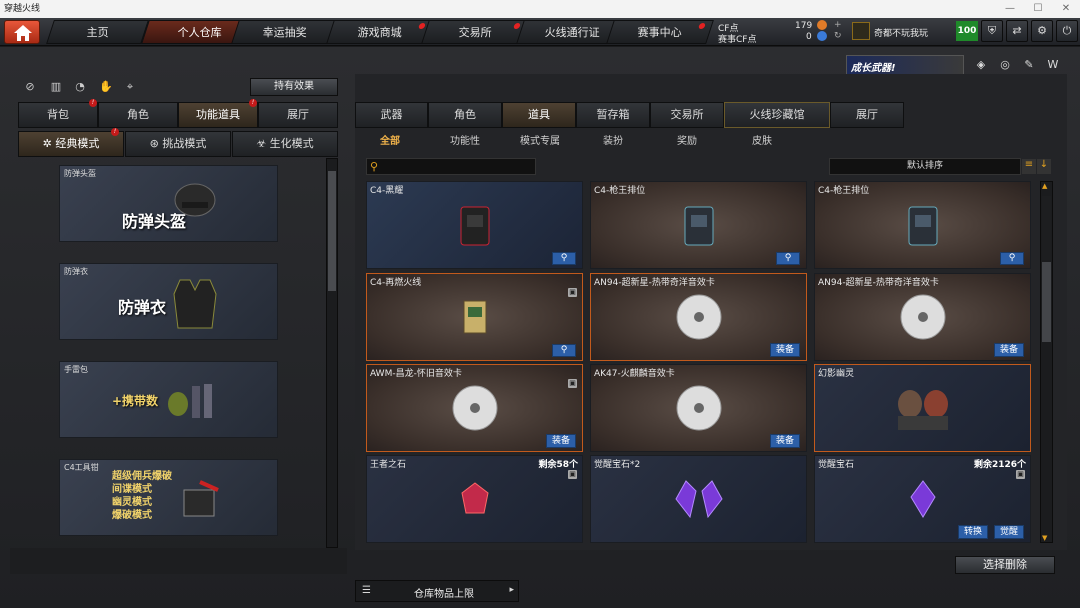 The width and height of the screenshot is (1080, 608). I want to click on classic-icon: ✲, so click(49, 143).